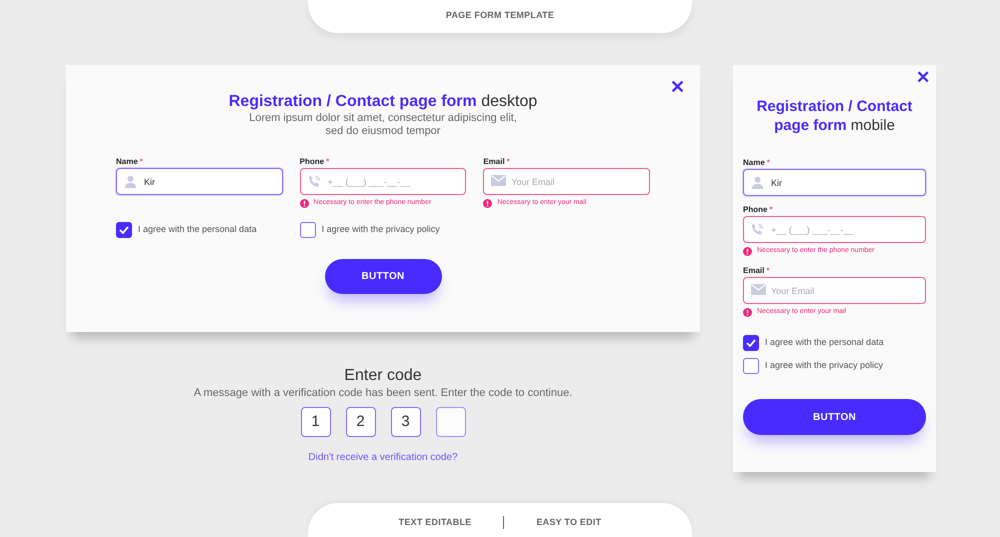 This screenshot has height=537, width=1000. I want to click on code-title: Enter code, so click(383, 376).